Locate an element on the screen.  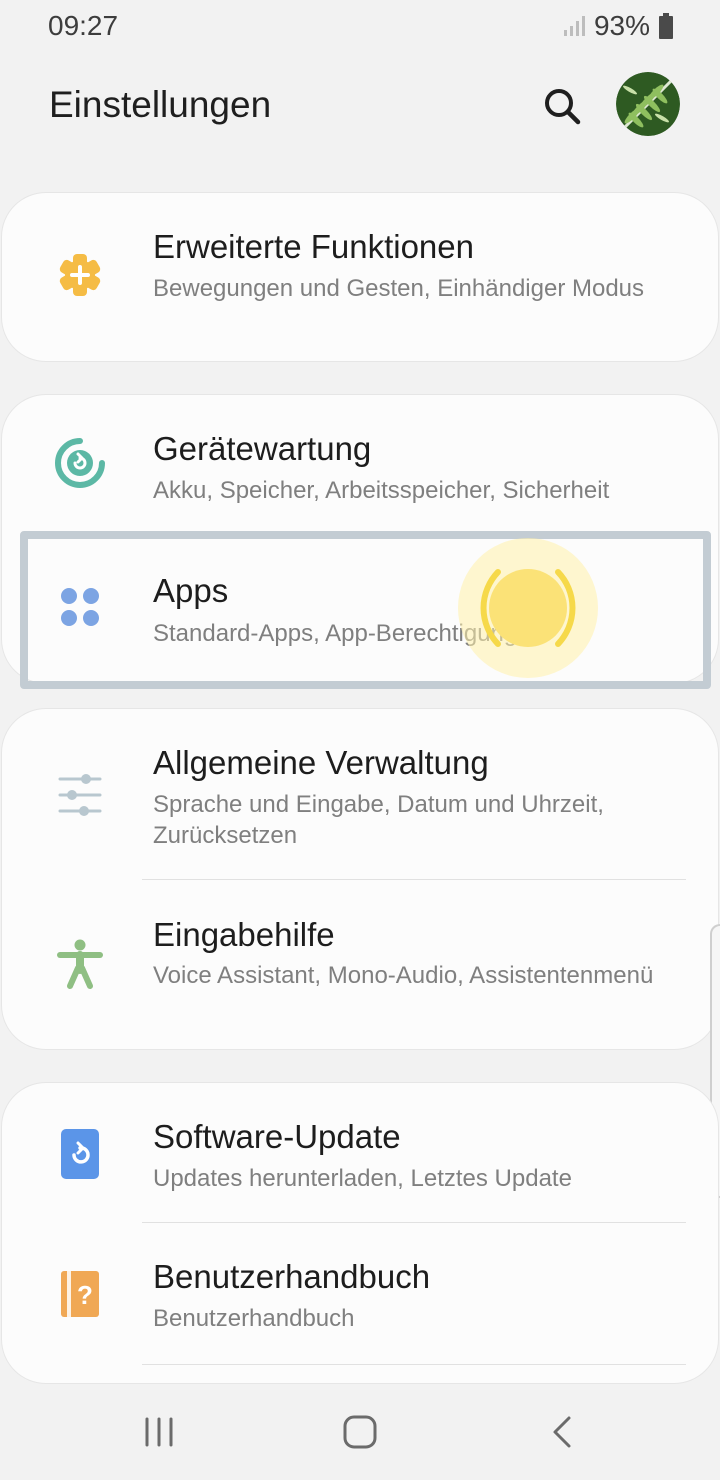
user-manual-icon: ? is located at coordinates (80, 1294).